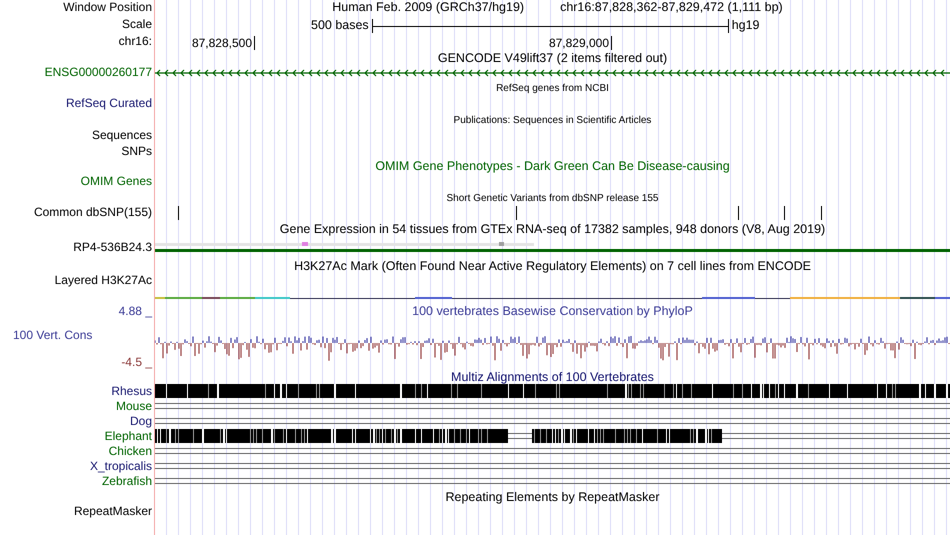 The width and height of the screenshot is (950, 535). I want to click on assembly-label: hg19, so click(746, 25).